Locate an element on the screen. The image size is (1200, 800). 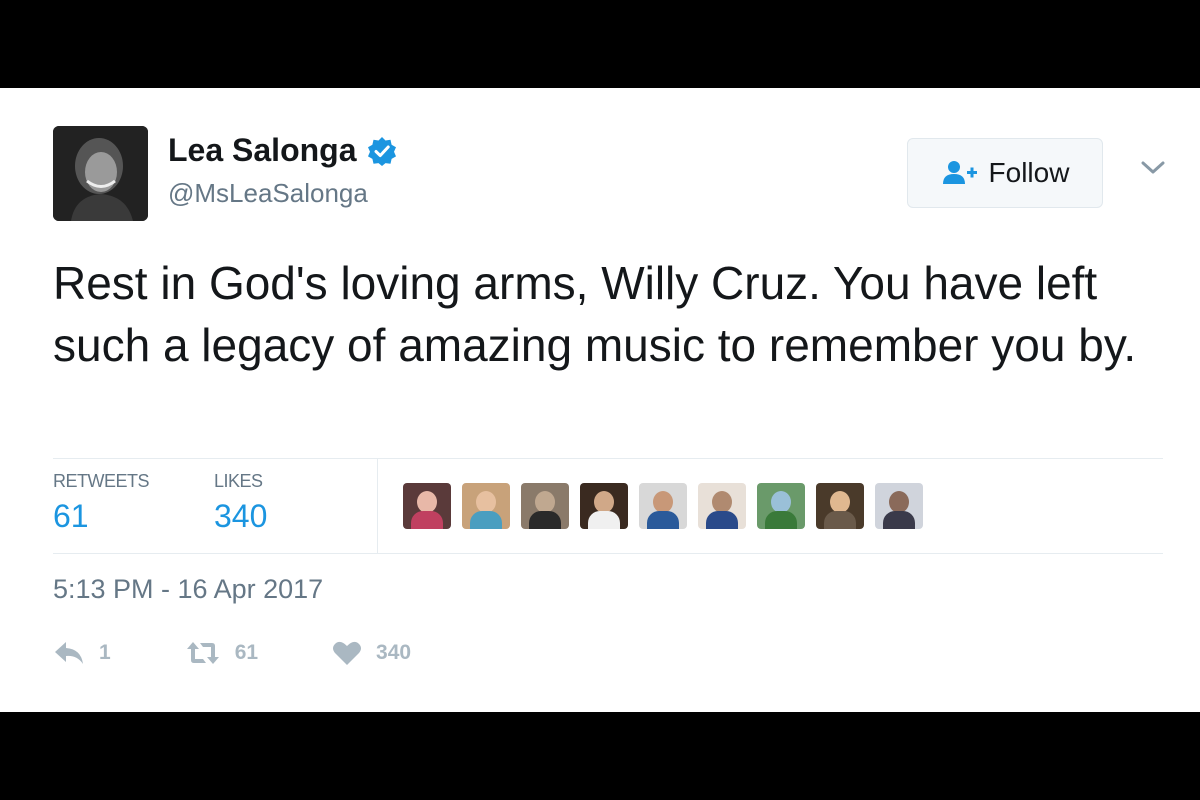
add-user-icon is located at coordinates (960, 173).